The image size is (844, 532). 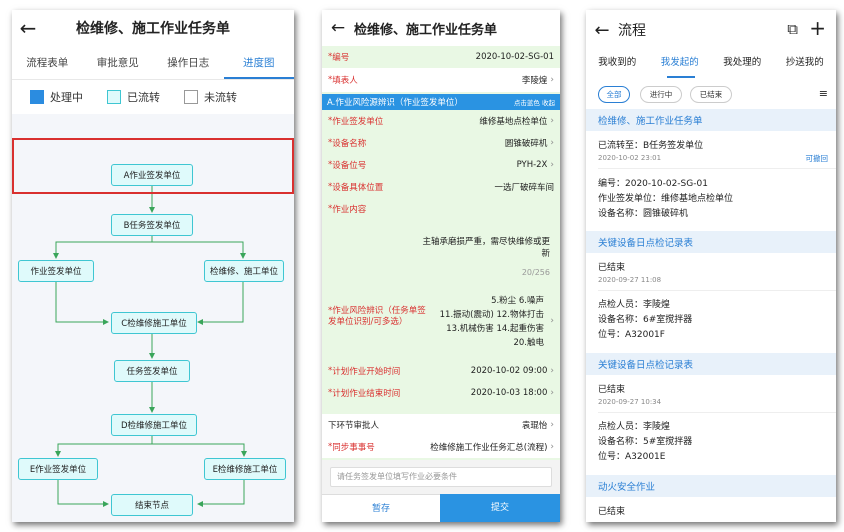 What do you see at coordinates (366, 372) in the screenshot?
I see `start-time-label: 计划作业开始时间` at bounding box center [366, 372].